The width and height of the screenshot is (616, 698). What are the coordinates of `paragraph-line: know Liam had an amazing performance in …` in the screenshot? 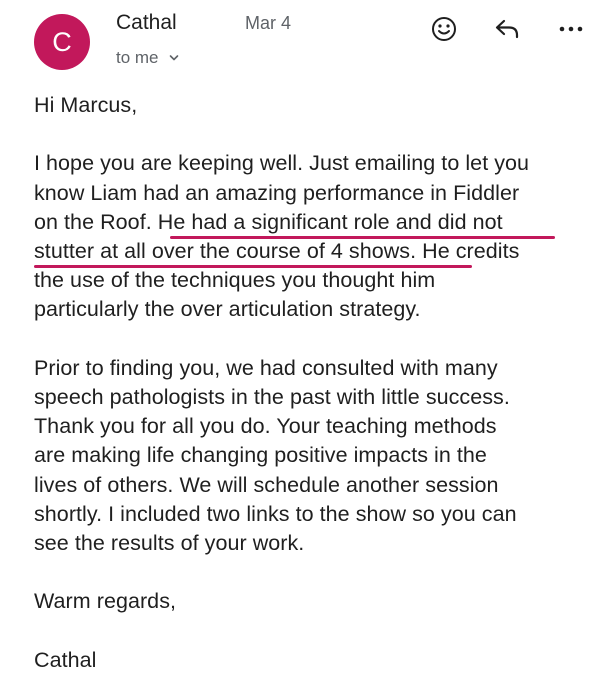 It's located at (277, 192).